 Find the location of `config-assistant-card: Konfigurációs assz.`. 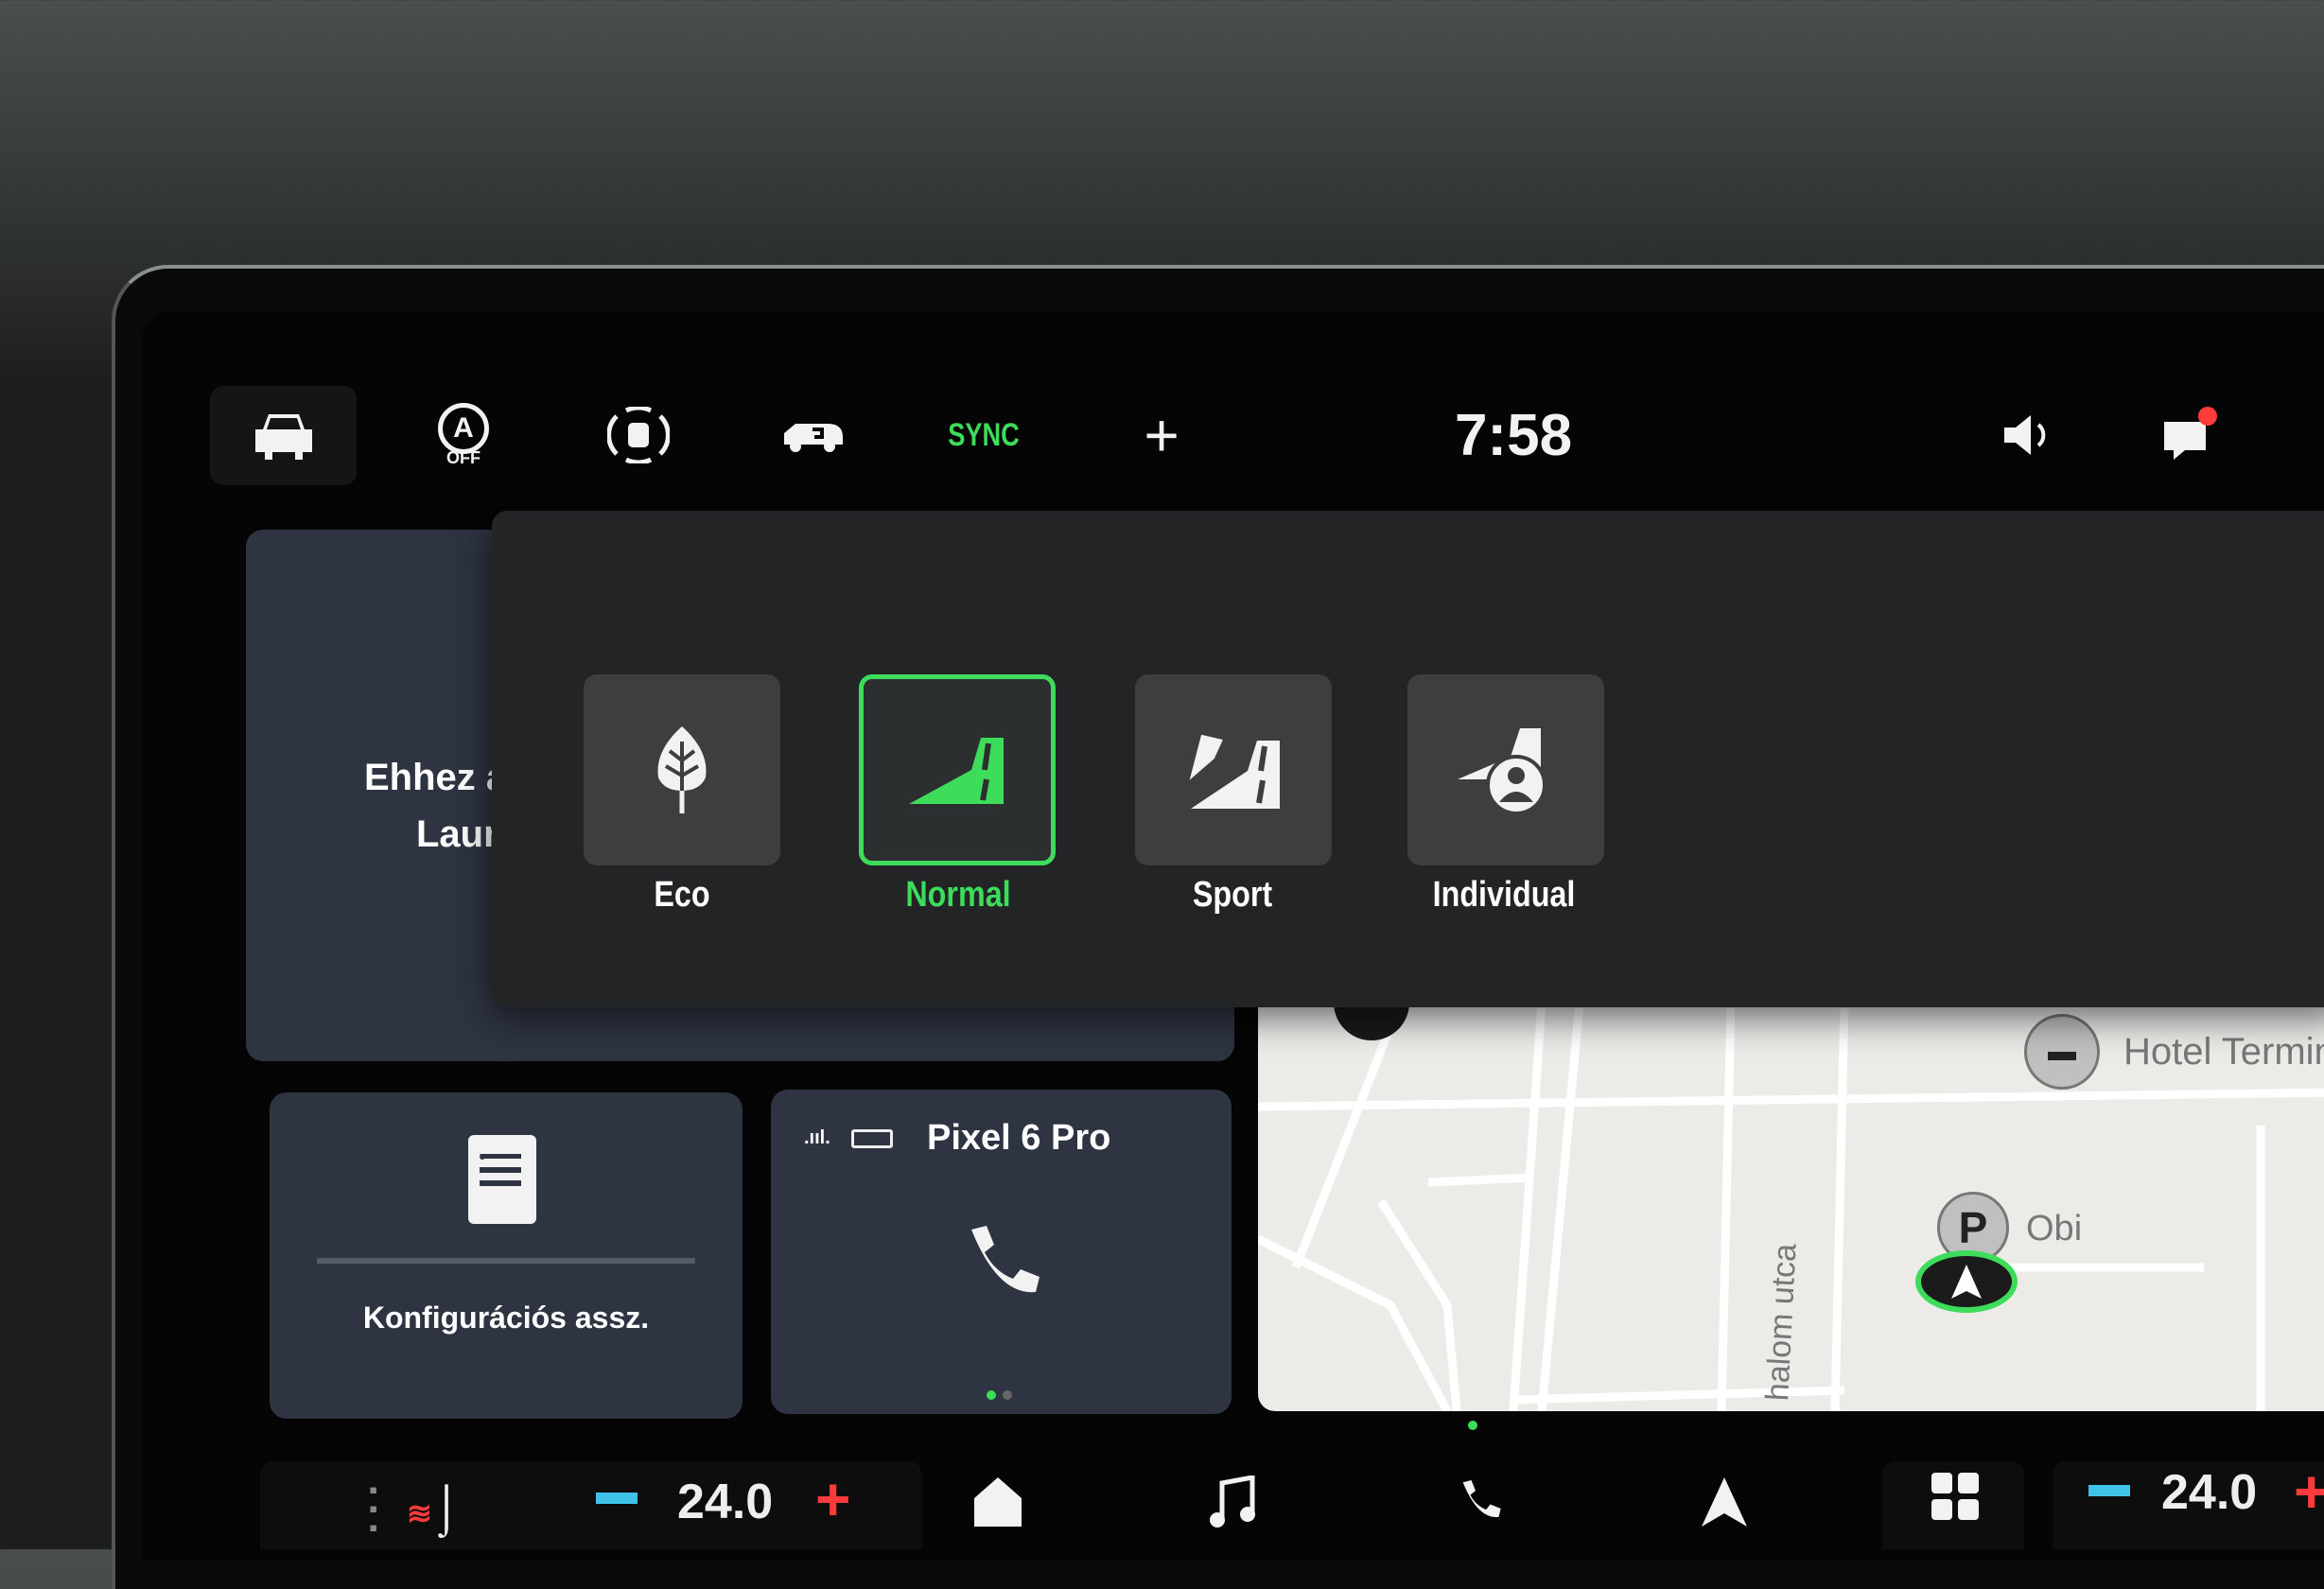

config-assistant-card: Konfigurációs assz. is located at coordinates (507, 1255).